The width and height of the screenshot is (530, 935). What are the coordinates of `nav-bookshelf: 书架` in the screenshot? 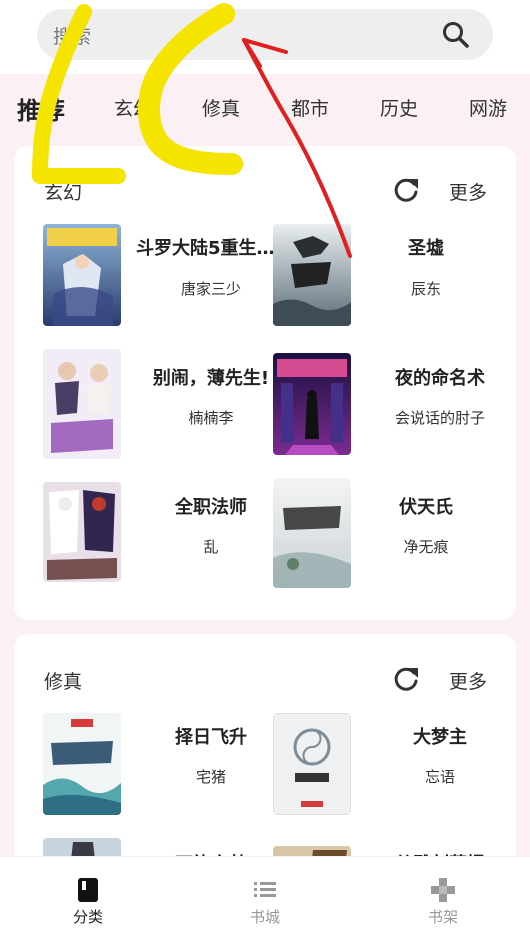 It's located at (443, 896).